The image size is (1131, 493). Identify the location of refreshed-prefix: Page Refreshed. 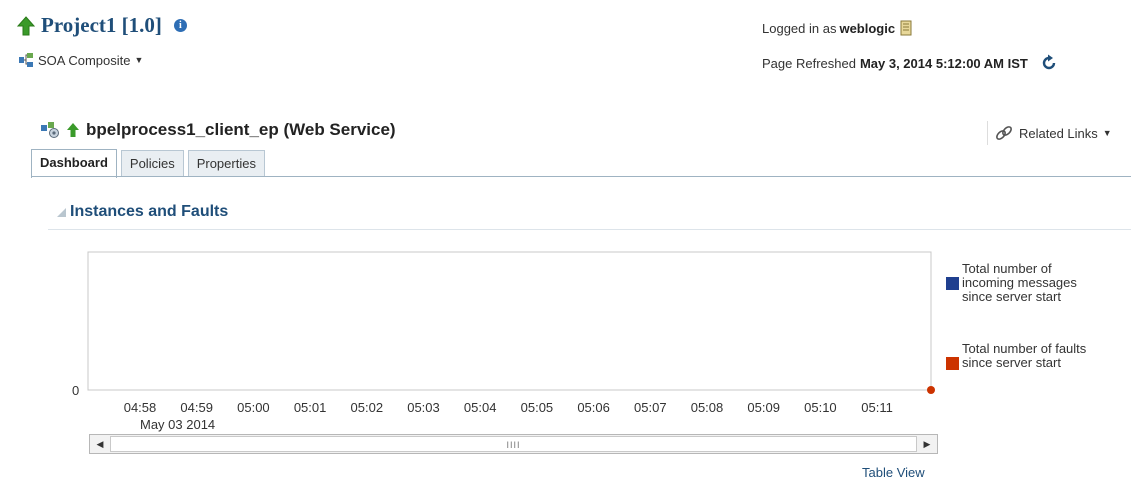
(809, 63).